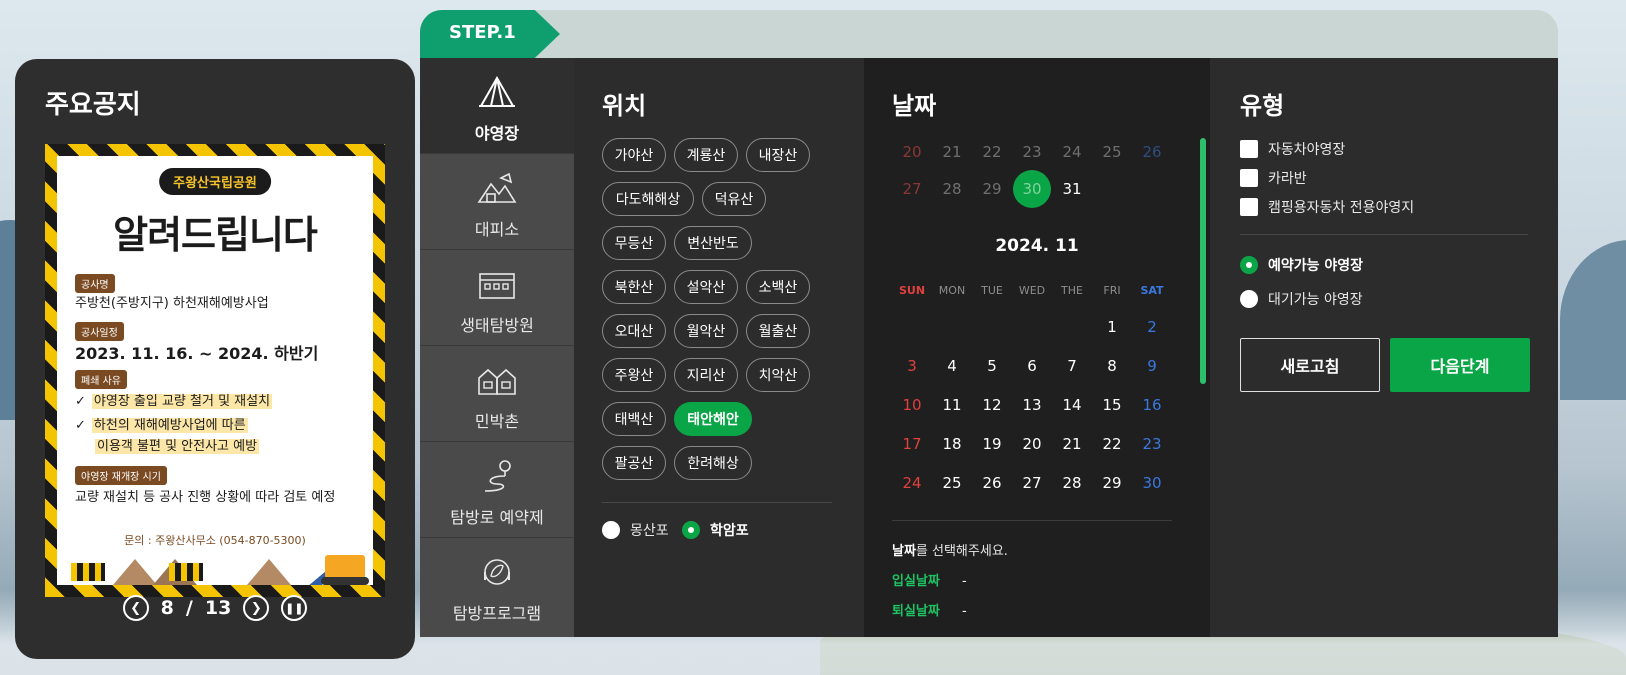  Describe the element at coordinates (1032, 405) in the screenshot. I see `calendar-day: 13` at that location.